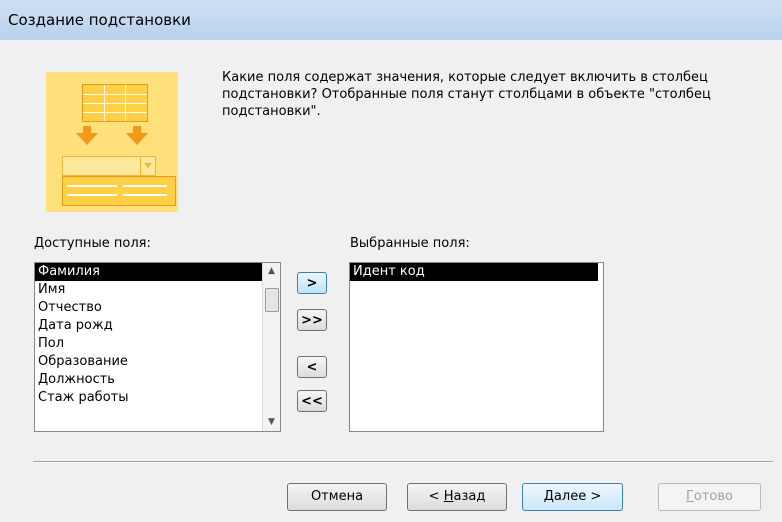 The height and width of the screenshot is (522, 782). What do you see at coordinates (148, 344) in the screenshot?
I see `available-field-item: Пол` at bounding box center [148, 344].